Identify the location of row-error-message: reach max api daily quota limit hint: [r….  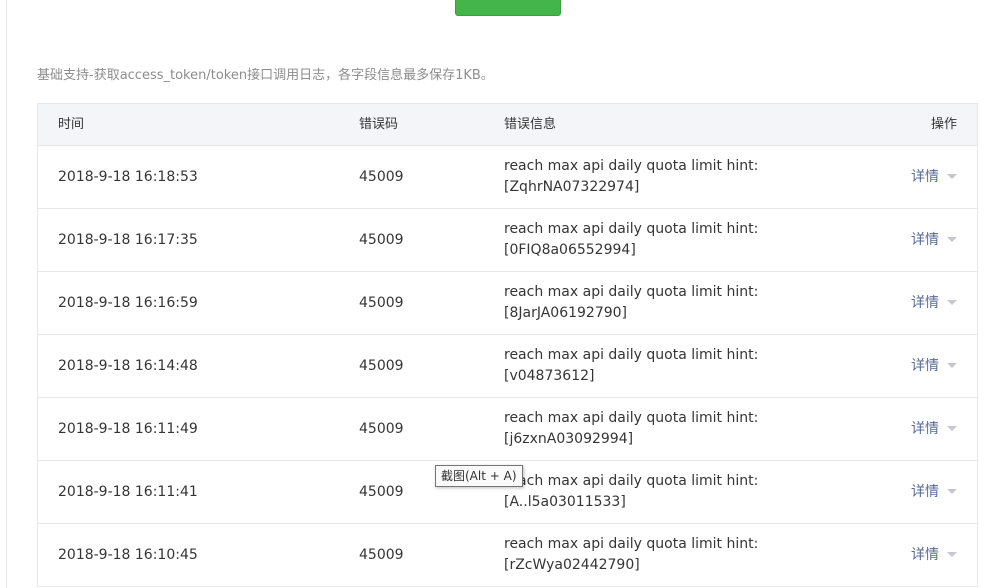
(631, 555).